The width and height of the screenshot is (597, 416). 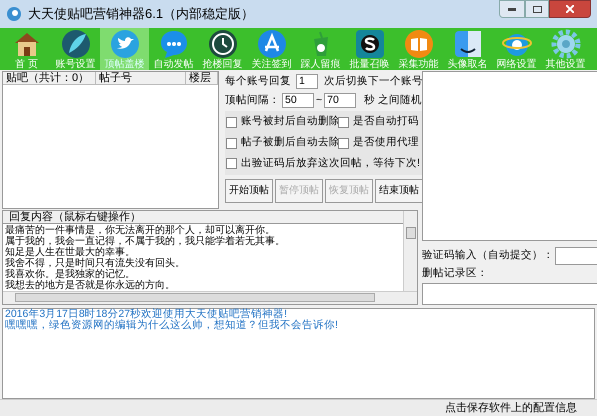 What do you see at coordinates (418, 64) in the screenshot?
I see `toolbar-label: 采集功能` at bounding box center [418, 64].